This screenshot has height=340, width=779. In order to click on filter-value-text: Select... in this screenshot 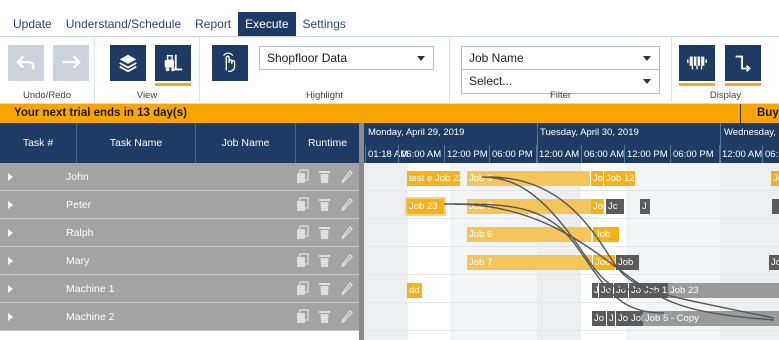, I will do `click(491, 81)`.